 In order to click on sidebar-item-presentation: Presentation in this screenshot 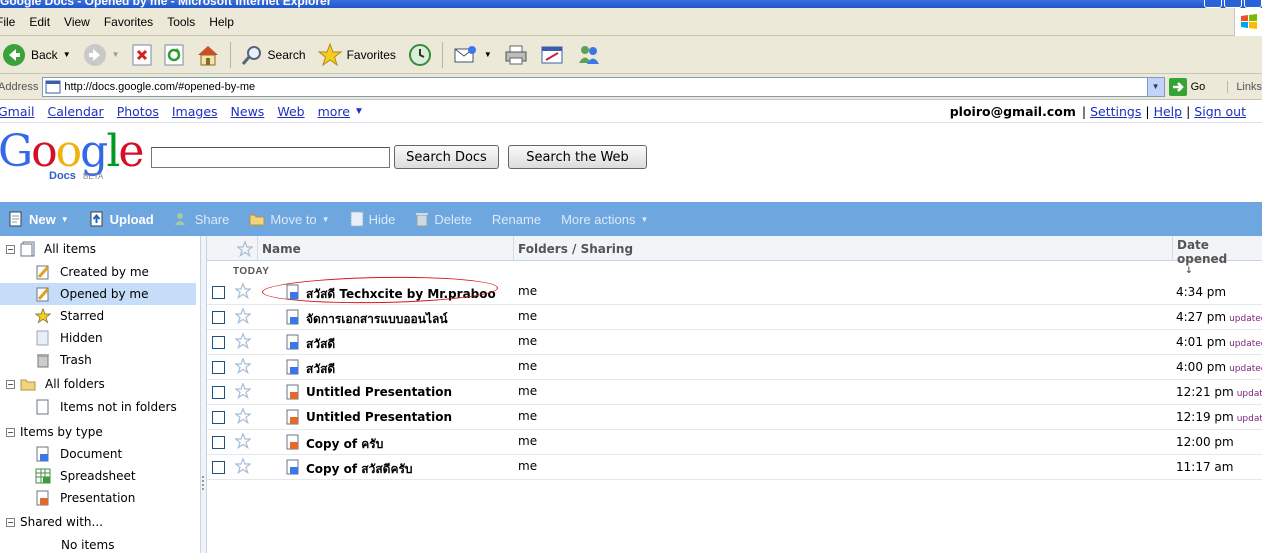, I will do `click(98, 498)`.